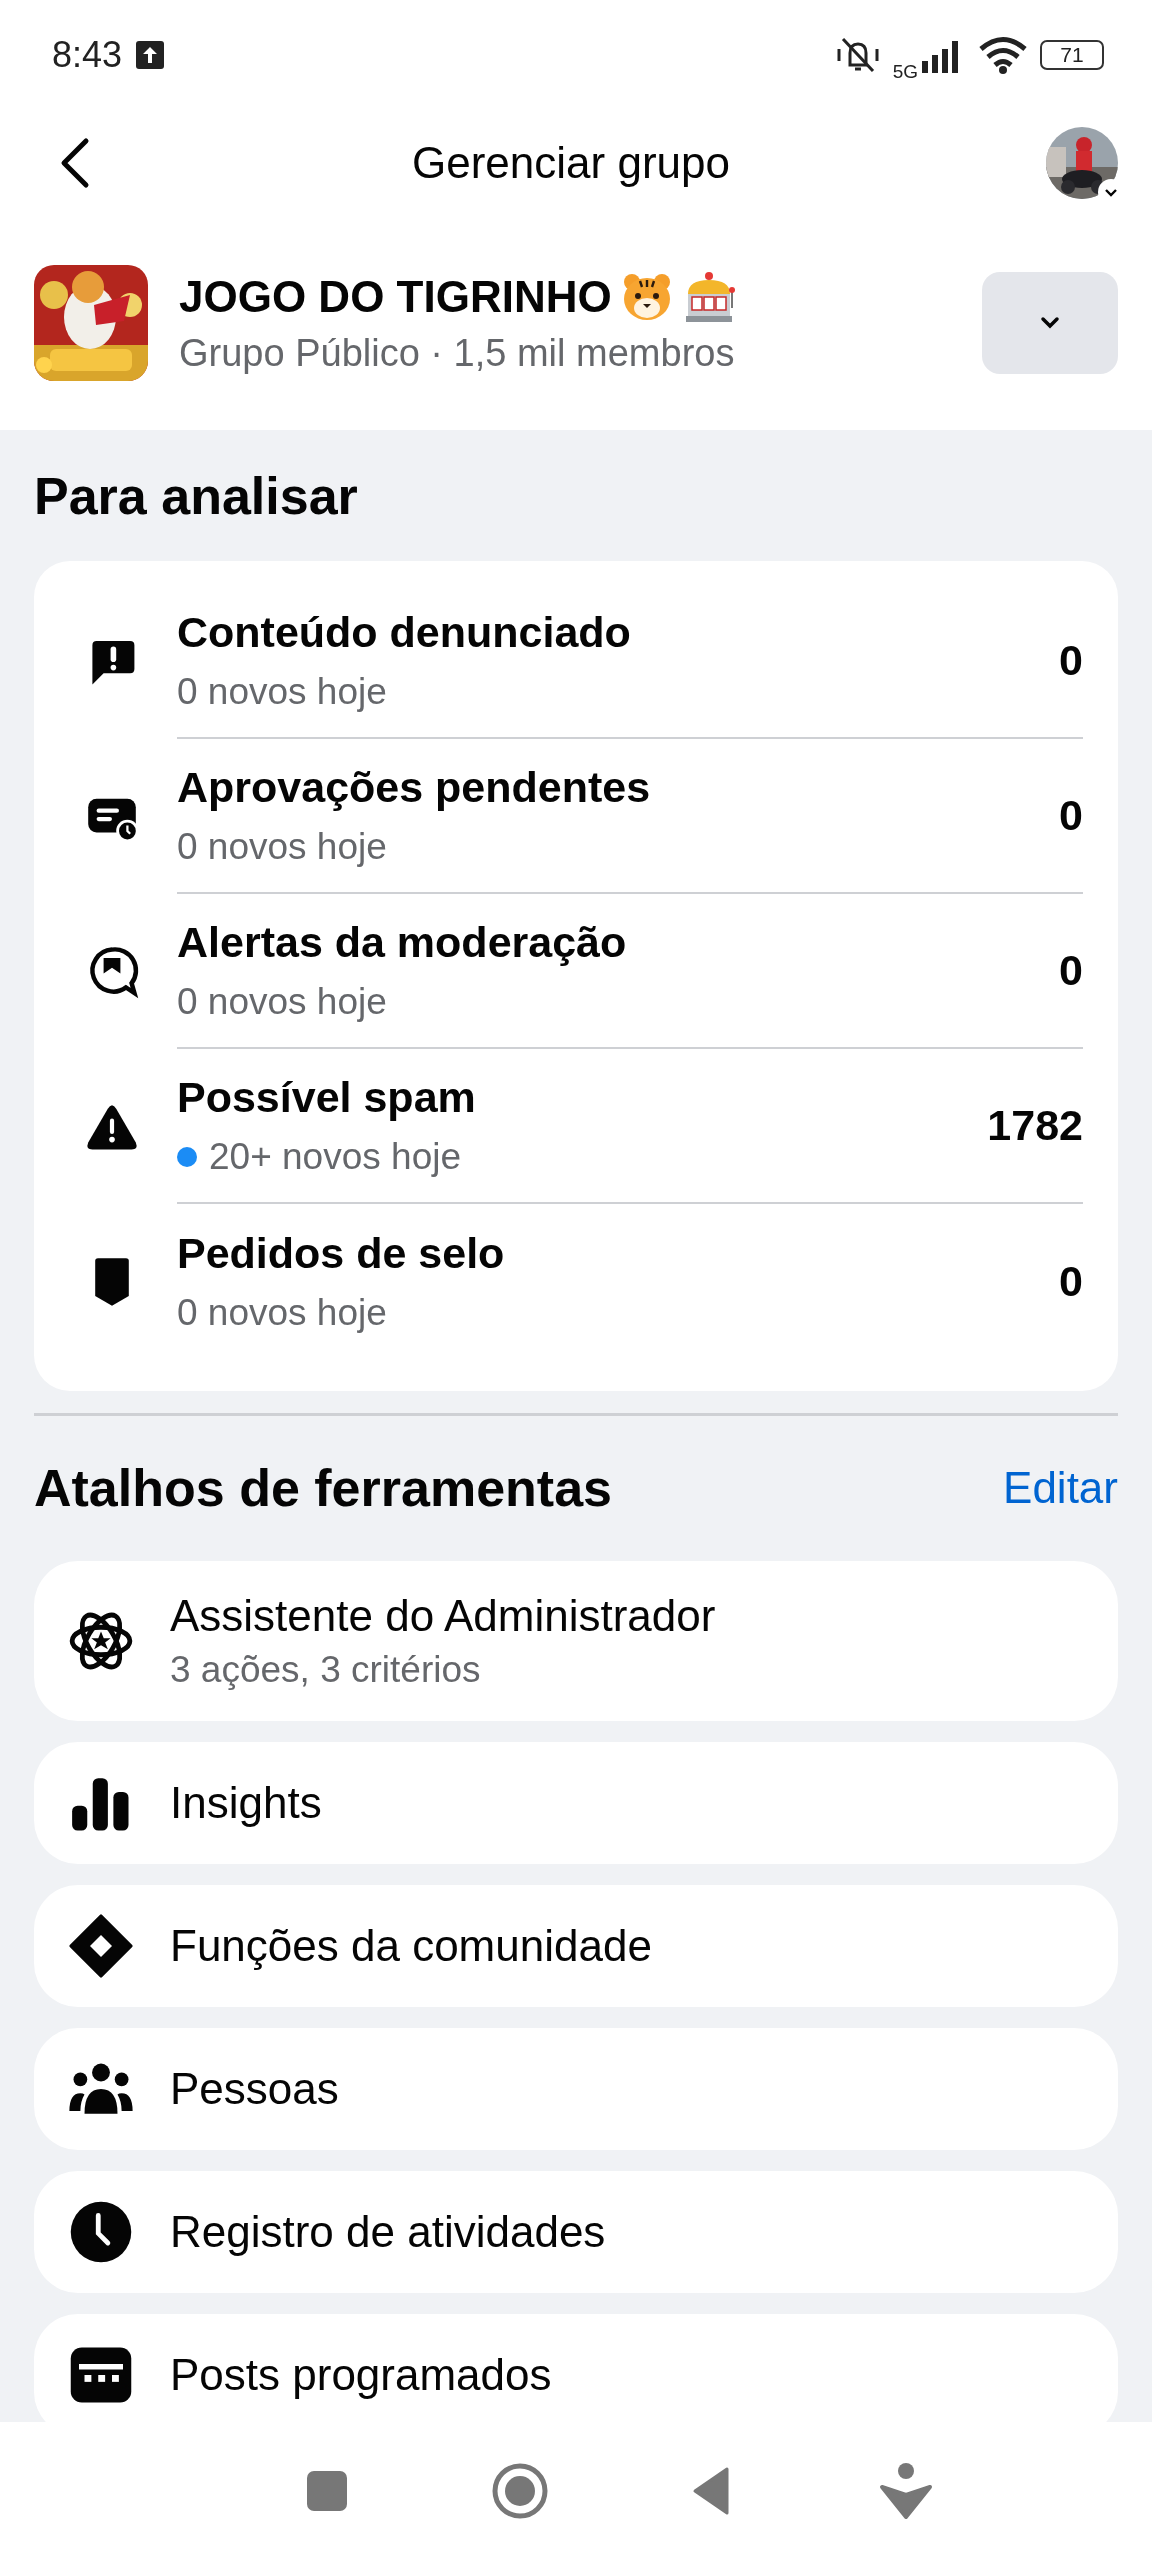  Describe the element at coordinates (361, 2374) in the screenshot. I see `shortcut-title: Posts programados` at that location.